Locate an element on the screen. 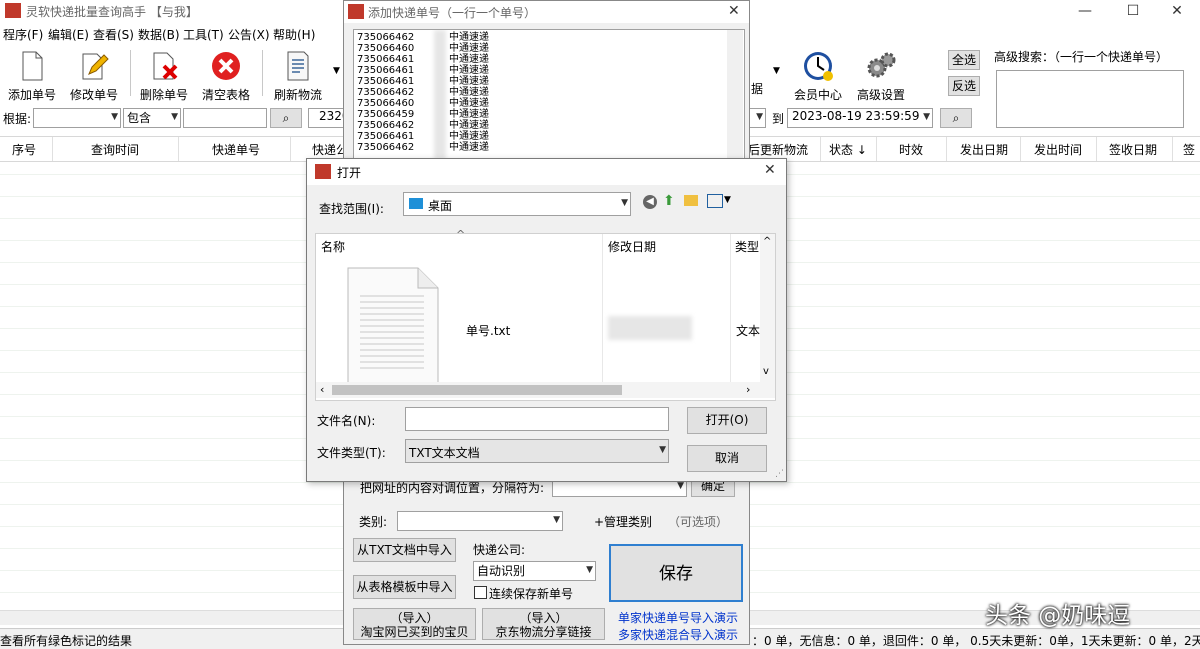 The image size is (1200, 649). delete-tracking-label: 删除单号 is located at coordinates (163, 95).